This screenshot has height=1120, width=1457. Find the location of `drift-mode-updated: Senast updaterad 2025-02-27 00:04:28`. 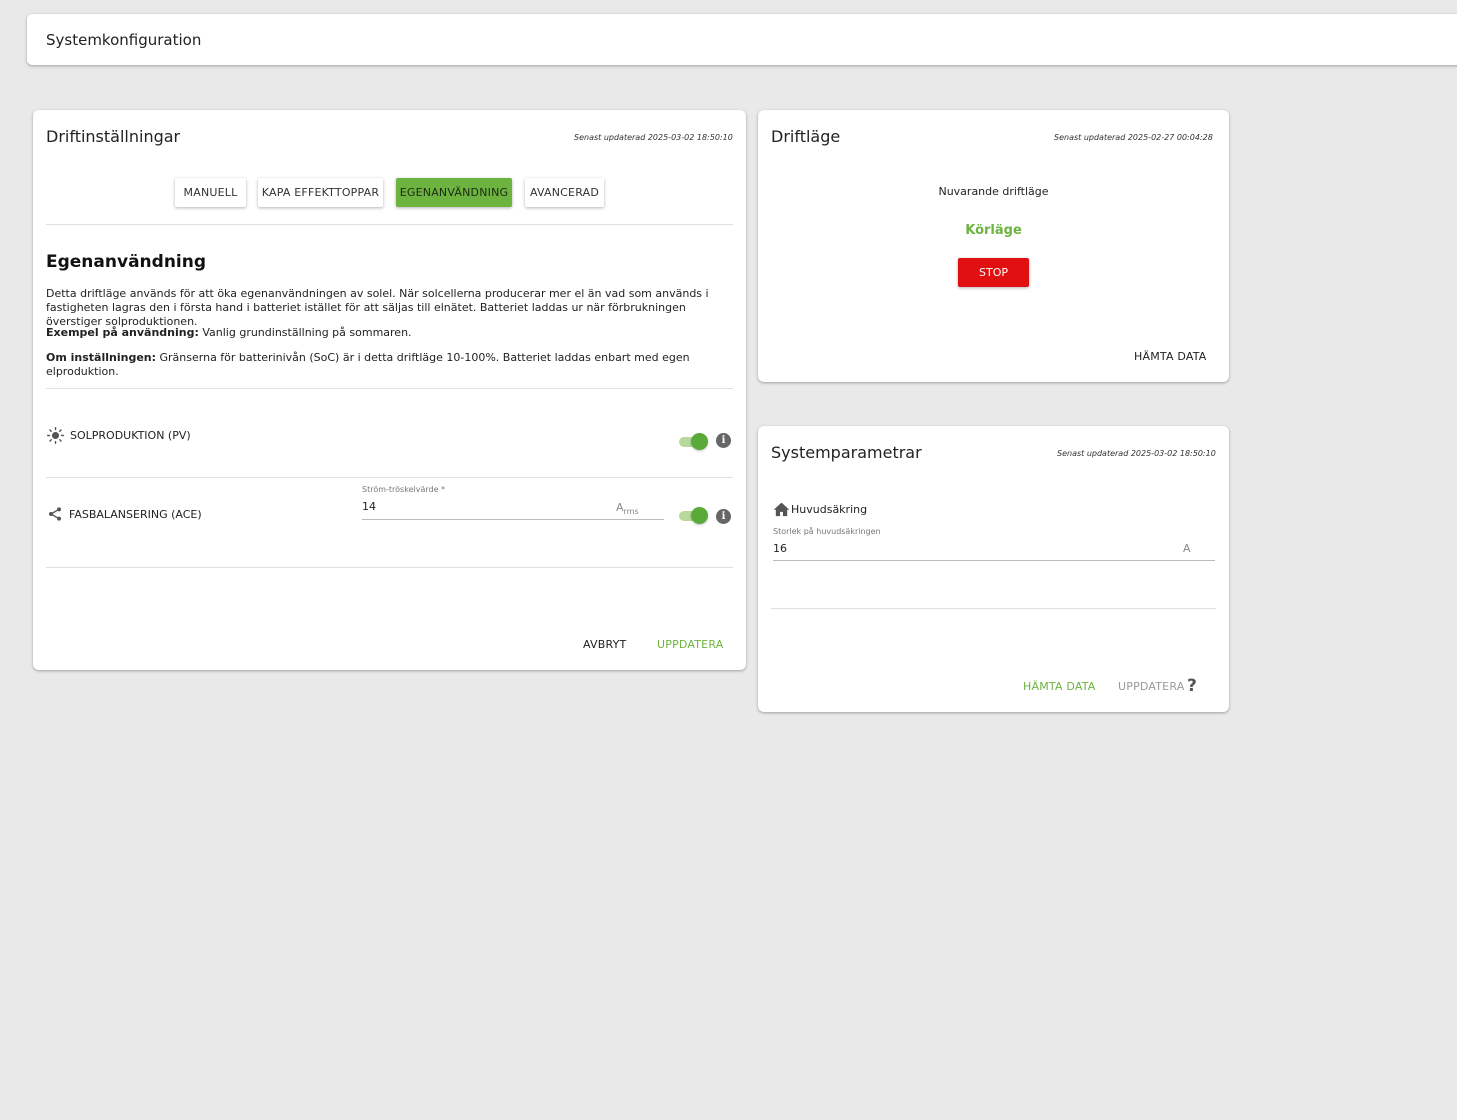

drift-mode-updated: Senast updaterad 2025-02-27 00:04:28 is located at coordinates (1133, 137).